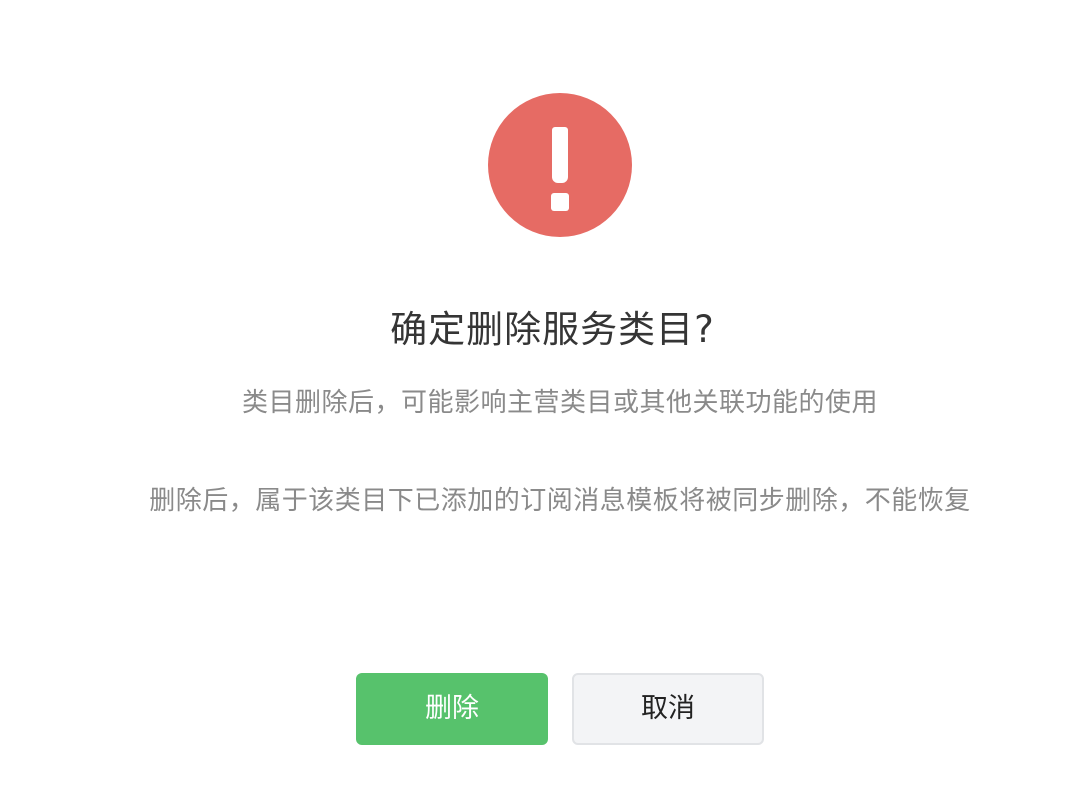  What do you see at coordinates (559, 403) in the screenshot?
I see `dialog-description-impact: 类目删除后，可能影响主营类目或其他关联功能的使用` at bounding box center [559, 403].